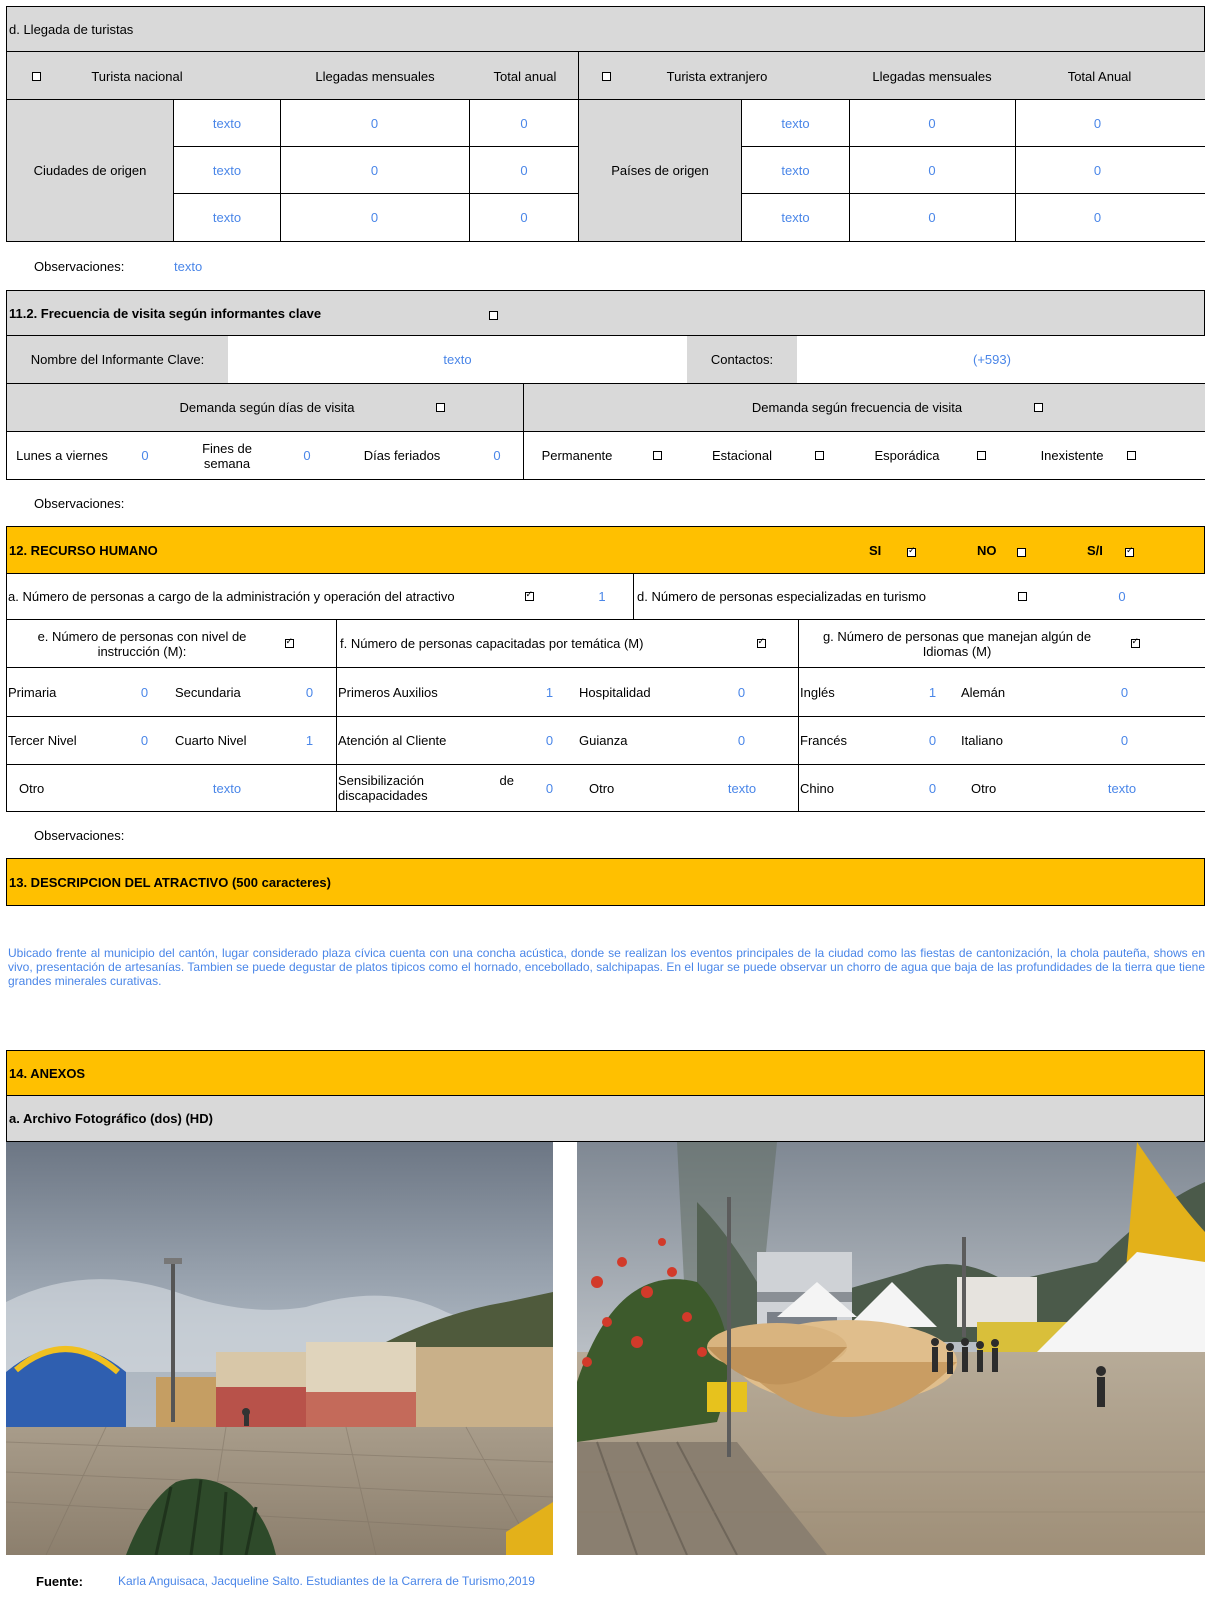 This screenshot has height=1611, width=1205. Describe the element at coordinates (987, 550) in the screenshot. I see `no-label: NO` at that location.